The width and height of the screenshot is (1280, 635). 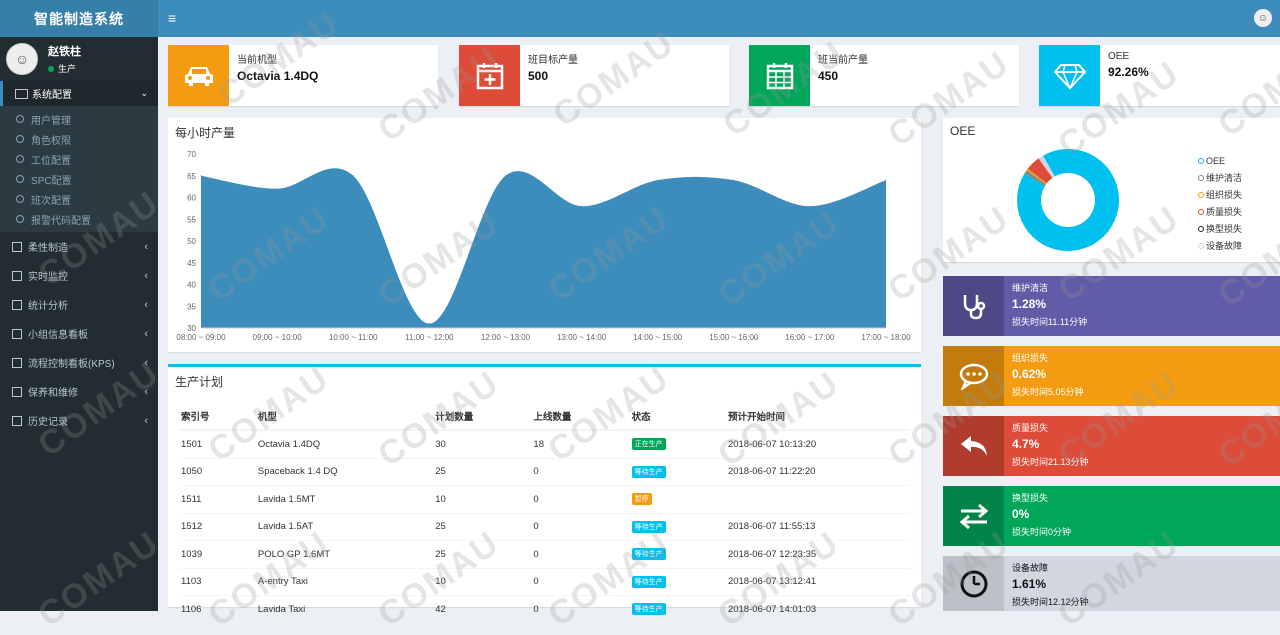 What do you see at coordinates (79, 18) in the screenshot?
I see `app-logo: 智能制造系统` at bounding box center [79, 18].